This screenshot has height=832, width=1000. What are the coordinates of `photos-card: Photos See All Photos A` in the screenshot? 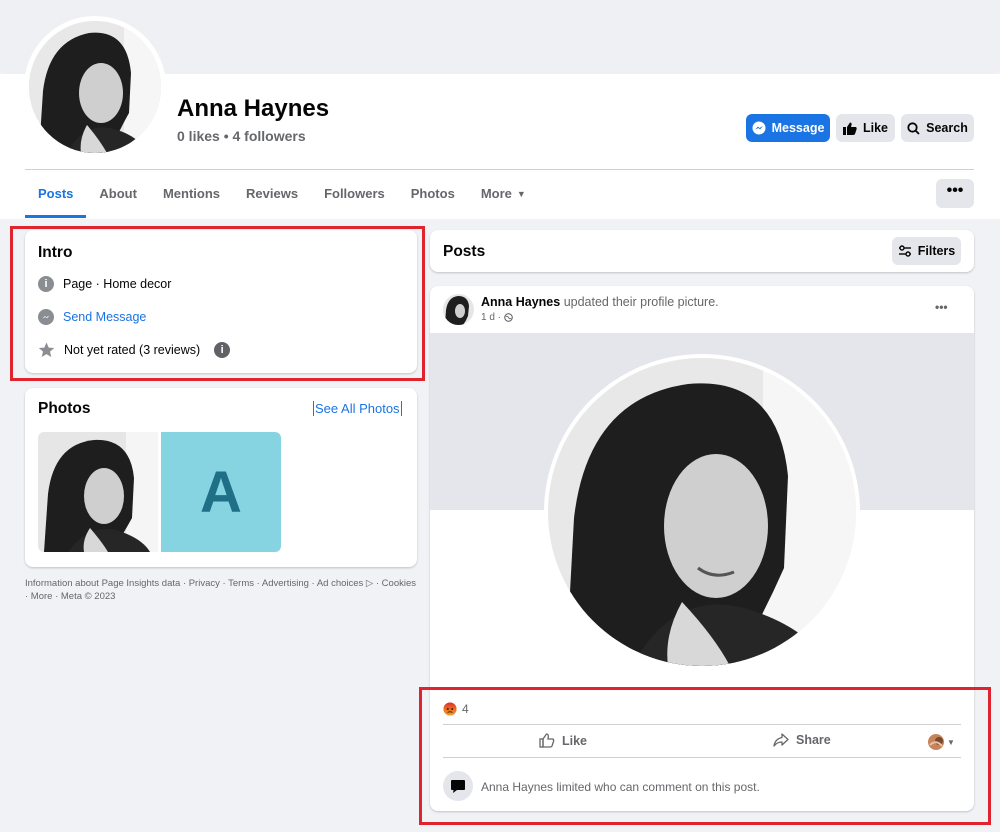 It's located at (221, 477).